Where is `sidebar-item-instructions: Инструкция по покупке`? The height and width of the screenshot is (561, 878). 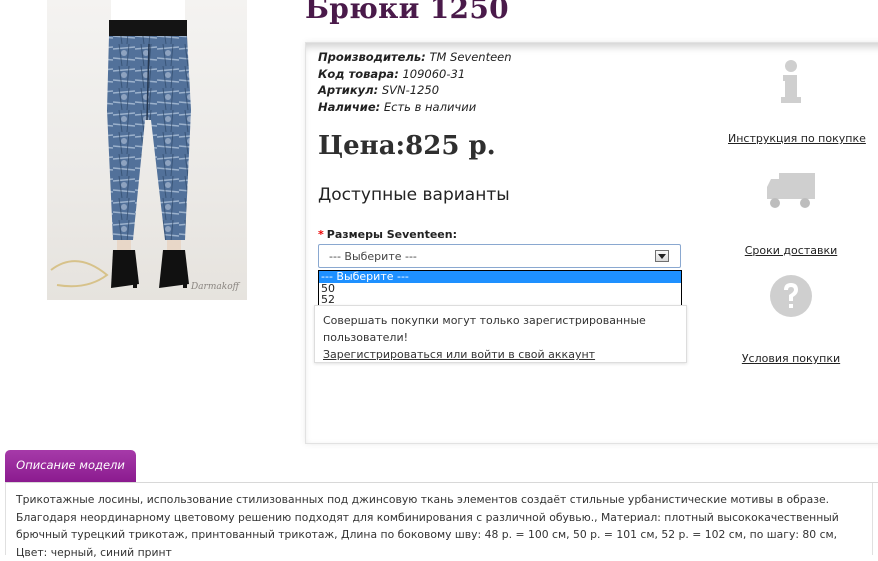
sidebar-item-instructions: Инструкция по покупке is located at coordinates (797, 101).